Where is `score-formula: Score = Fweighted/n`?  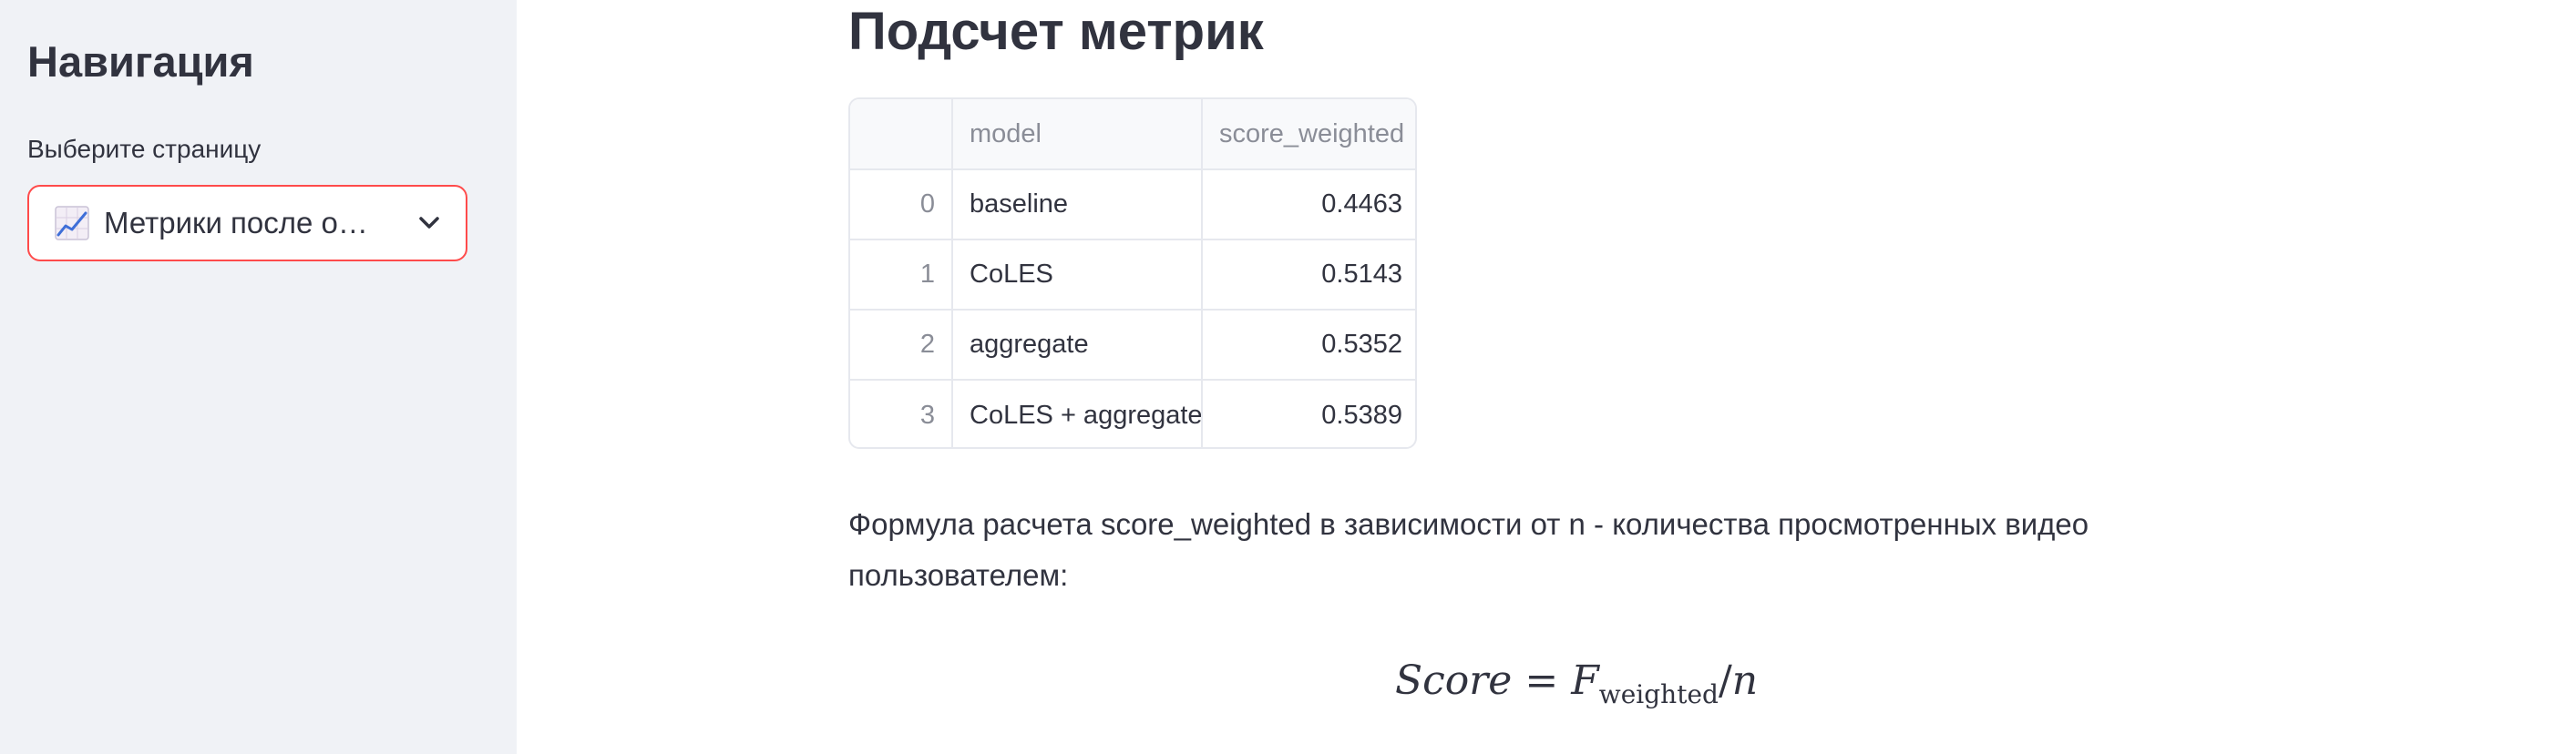 score-formula: Score = Fweighted/n is located at coordinates (1576, 683).